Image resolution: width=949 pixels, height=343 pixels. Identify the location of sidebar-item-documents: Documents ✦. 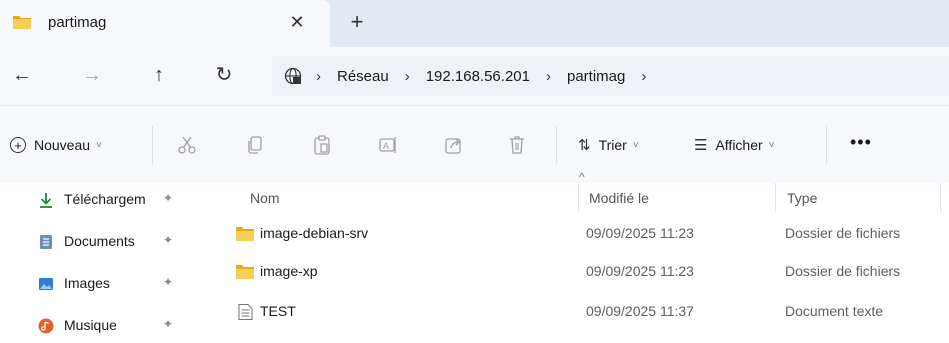
(102, 242).